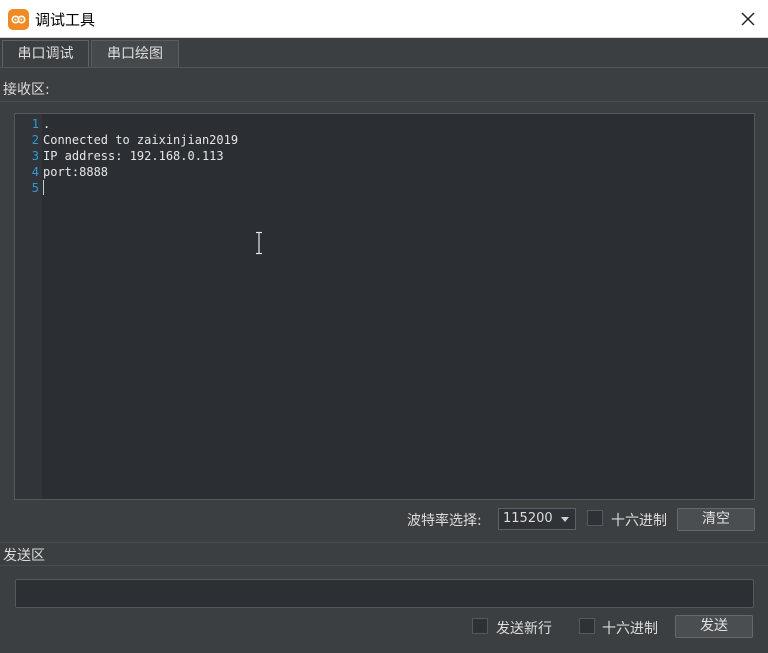 The height and width of the screenshot is (653, 768). What do you see at coordinates (35, 172) in the screenshot?
I see `line-number: 4` at bounding box center [35, 172].